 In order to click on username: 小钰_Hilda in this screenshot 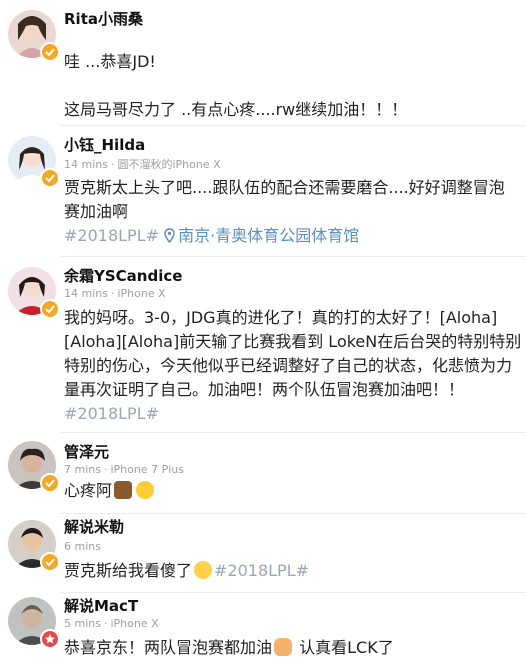, I will do `click(104, 144)`.